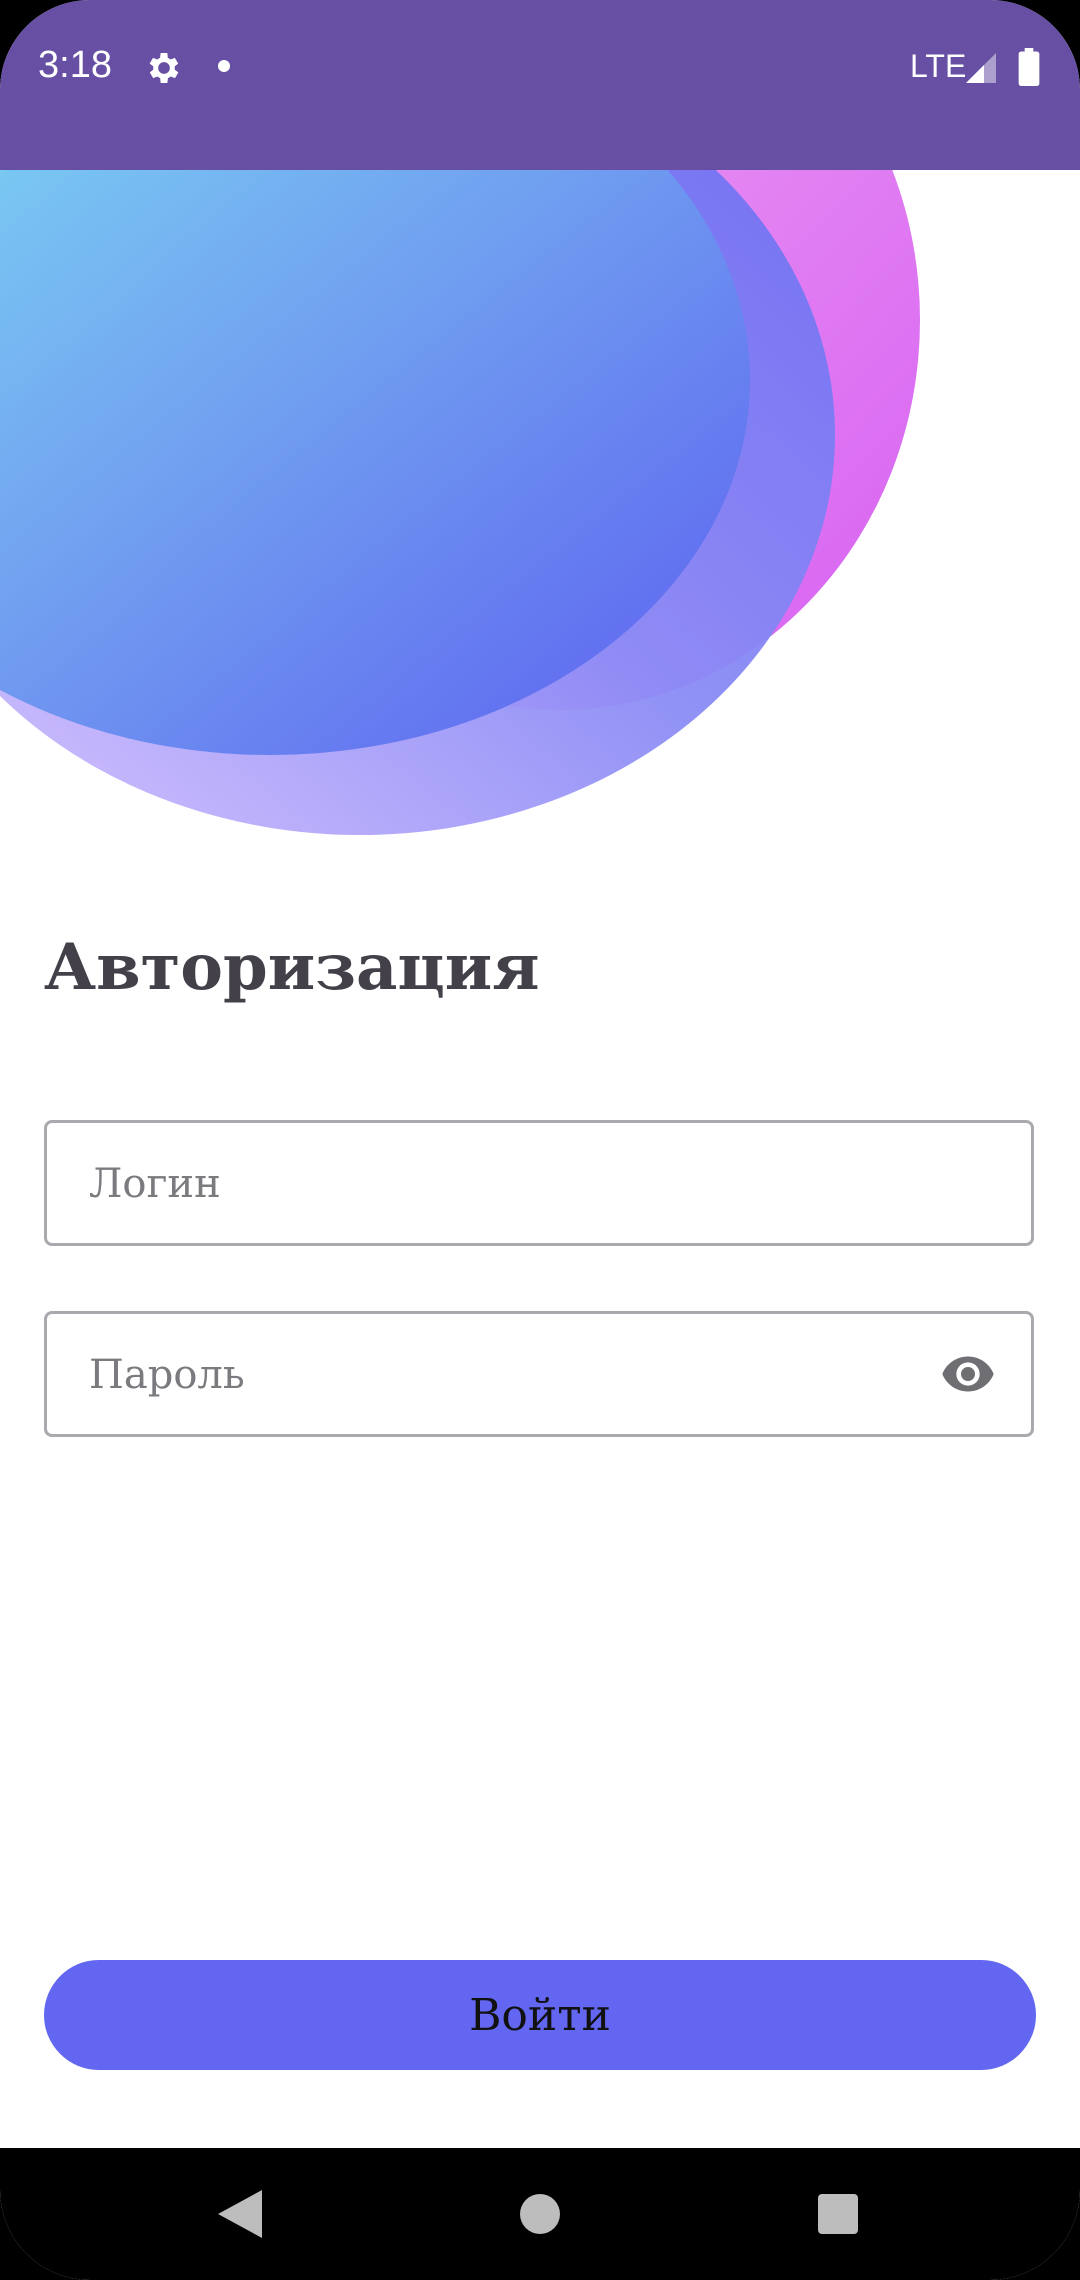 The image size is (1080, 2280). What do you see at coordinates (519, 1184) in the screenshot?
I see `login-input` at bounding box center [519, 1184].